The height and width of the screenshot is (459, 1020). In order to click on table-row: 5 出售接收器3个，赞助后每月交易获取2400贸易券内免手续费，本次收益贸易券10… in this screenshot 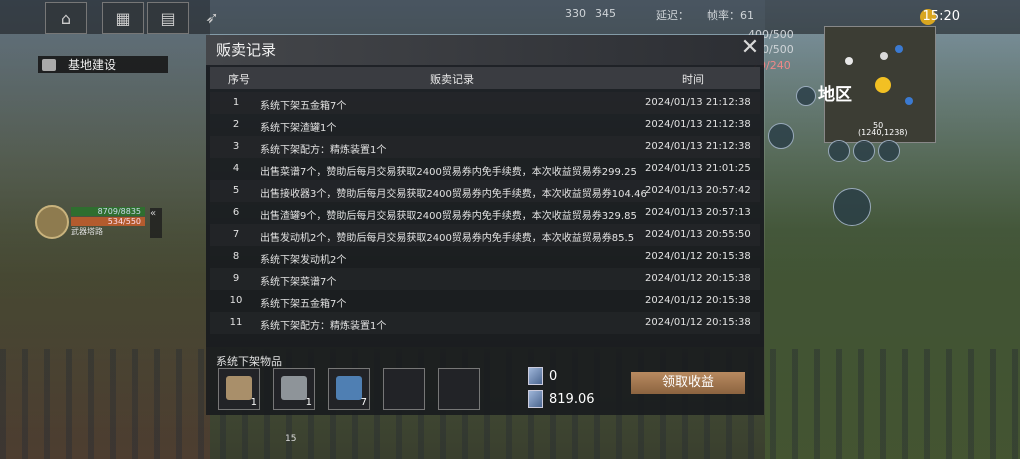, I will do `click(485, 191)`.